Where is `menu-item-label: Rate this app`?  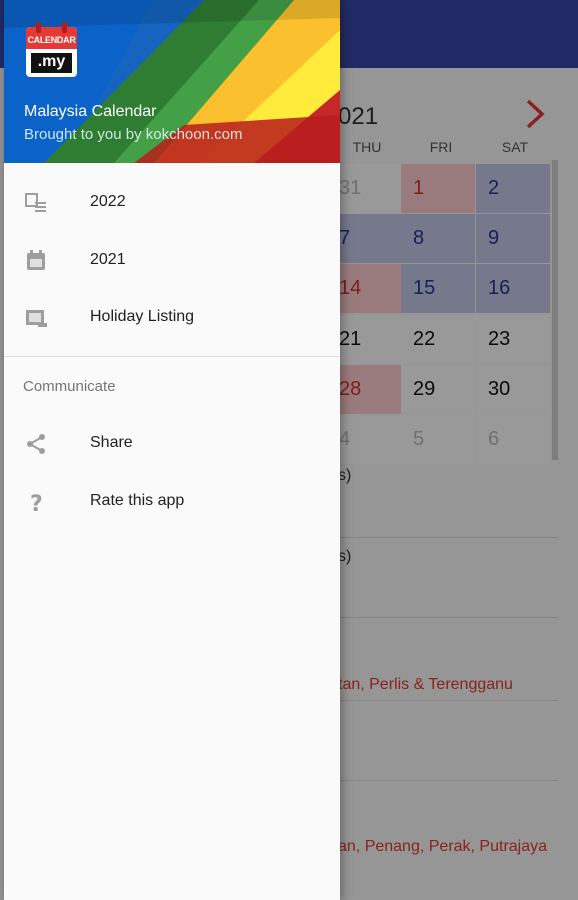 menu-item-label: Rate this app is located at coordinates (137, 500).